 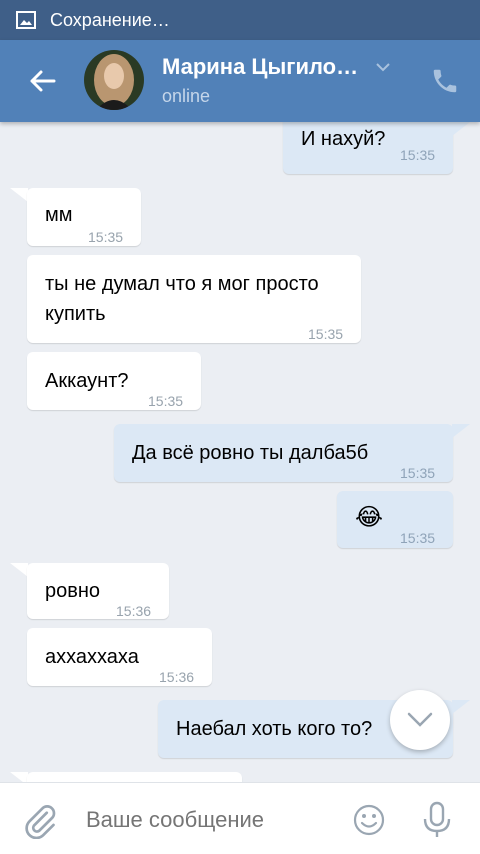 I want to click on back-button, so click(x=42, y=81).